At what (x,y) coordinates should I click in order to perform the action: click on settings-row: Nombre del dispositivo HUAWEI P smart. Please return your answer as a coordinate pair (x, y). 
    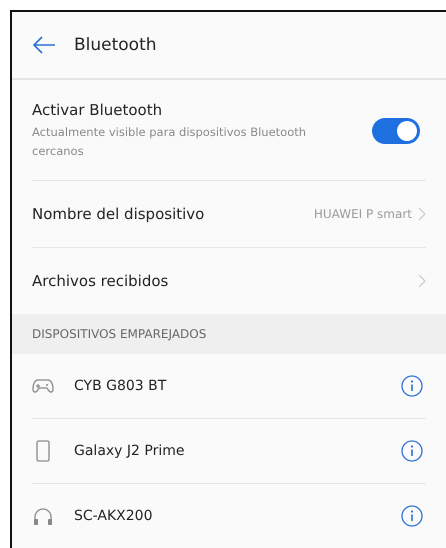
    Looking at the image, I should click on (229, 214).